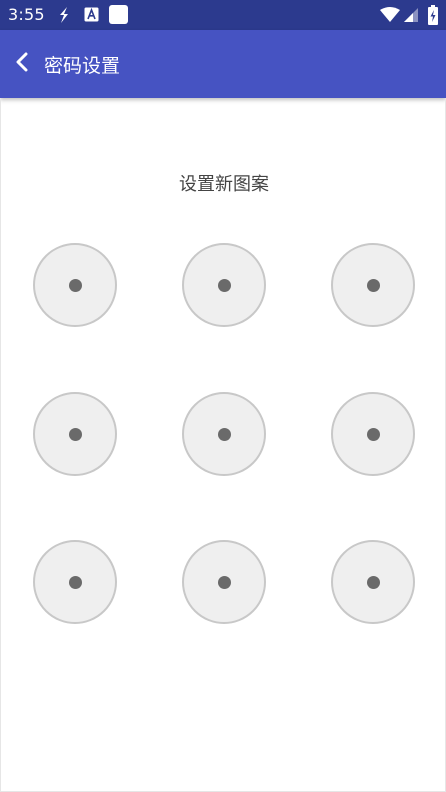 Image resolution: width=446 pixels, height=792 pixels. I want to click on square-app-icon, so click(118, 14).